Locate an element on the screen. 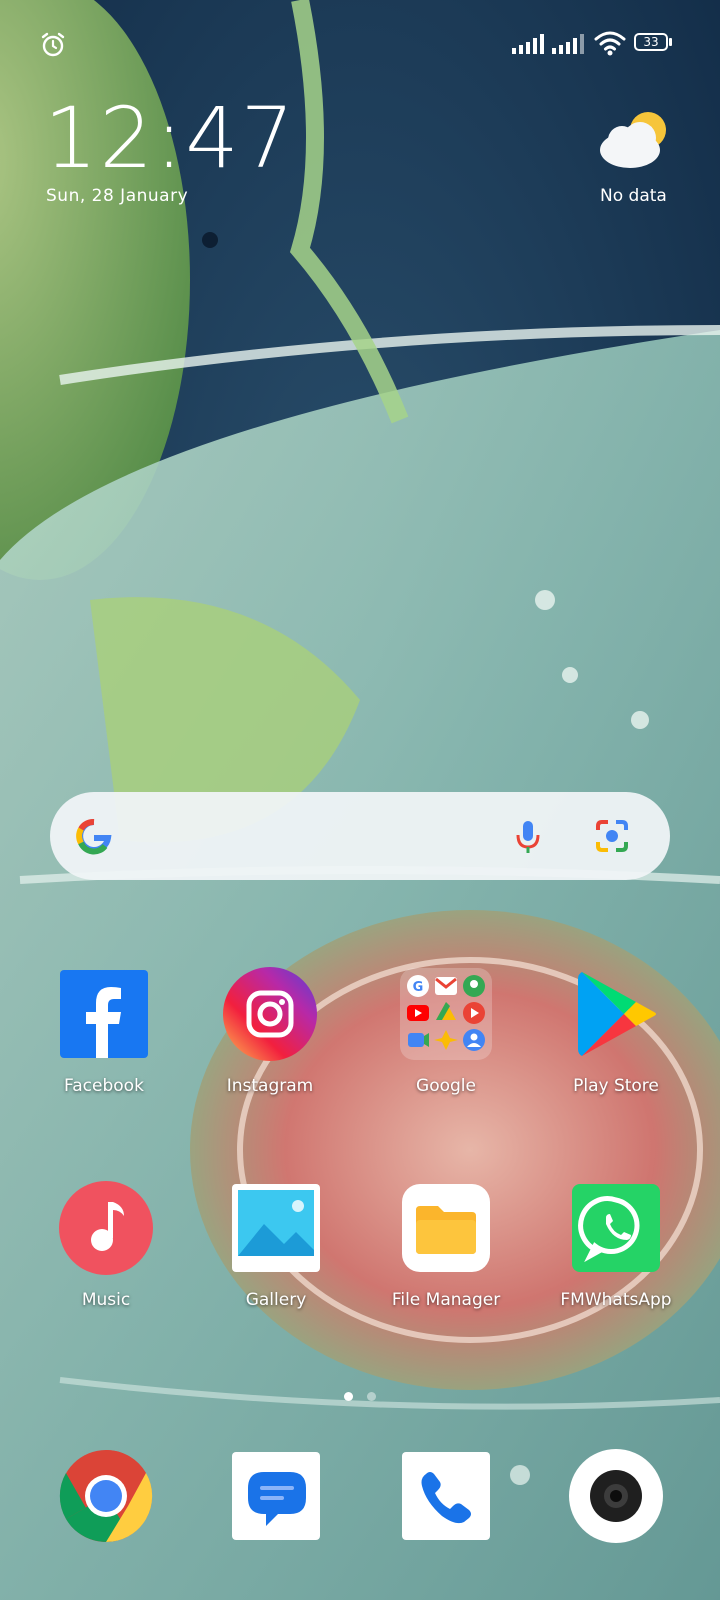 This screenshot has height=1600, width=720. app-label: Music is located at coordinates (106, 1300).